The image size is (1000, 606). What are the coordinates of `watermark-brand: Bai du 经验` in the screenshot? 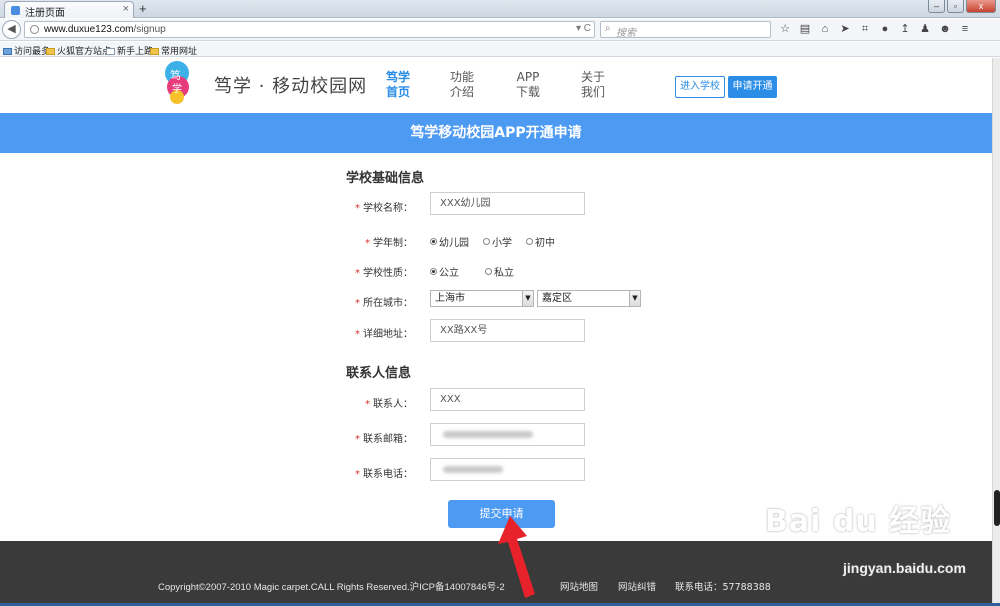 It's located at (858, 521).